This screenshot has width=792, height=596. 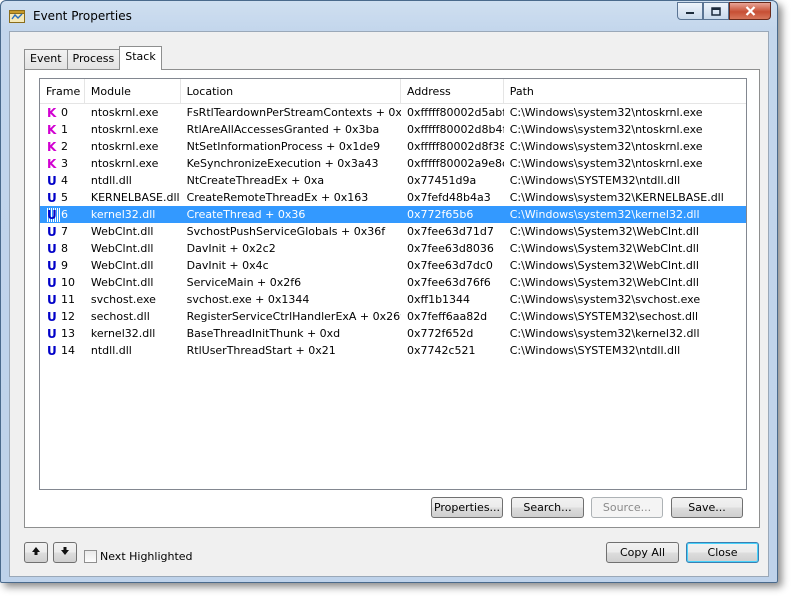 I want to click on minimize-button, so click(x=690, y=11).